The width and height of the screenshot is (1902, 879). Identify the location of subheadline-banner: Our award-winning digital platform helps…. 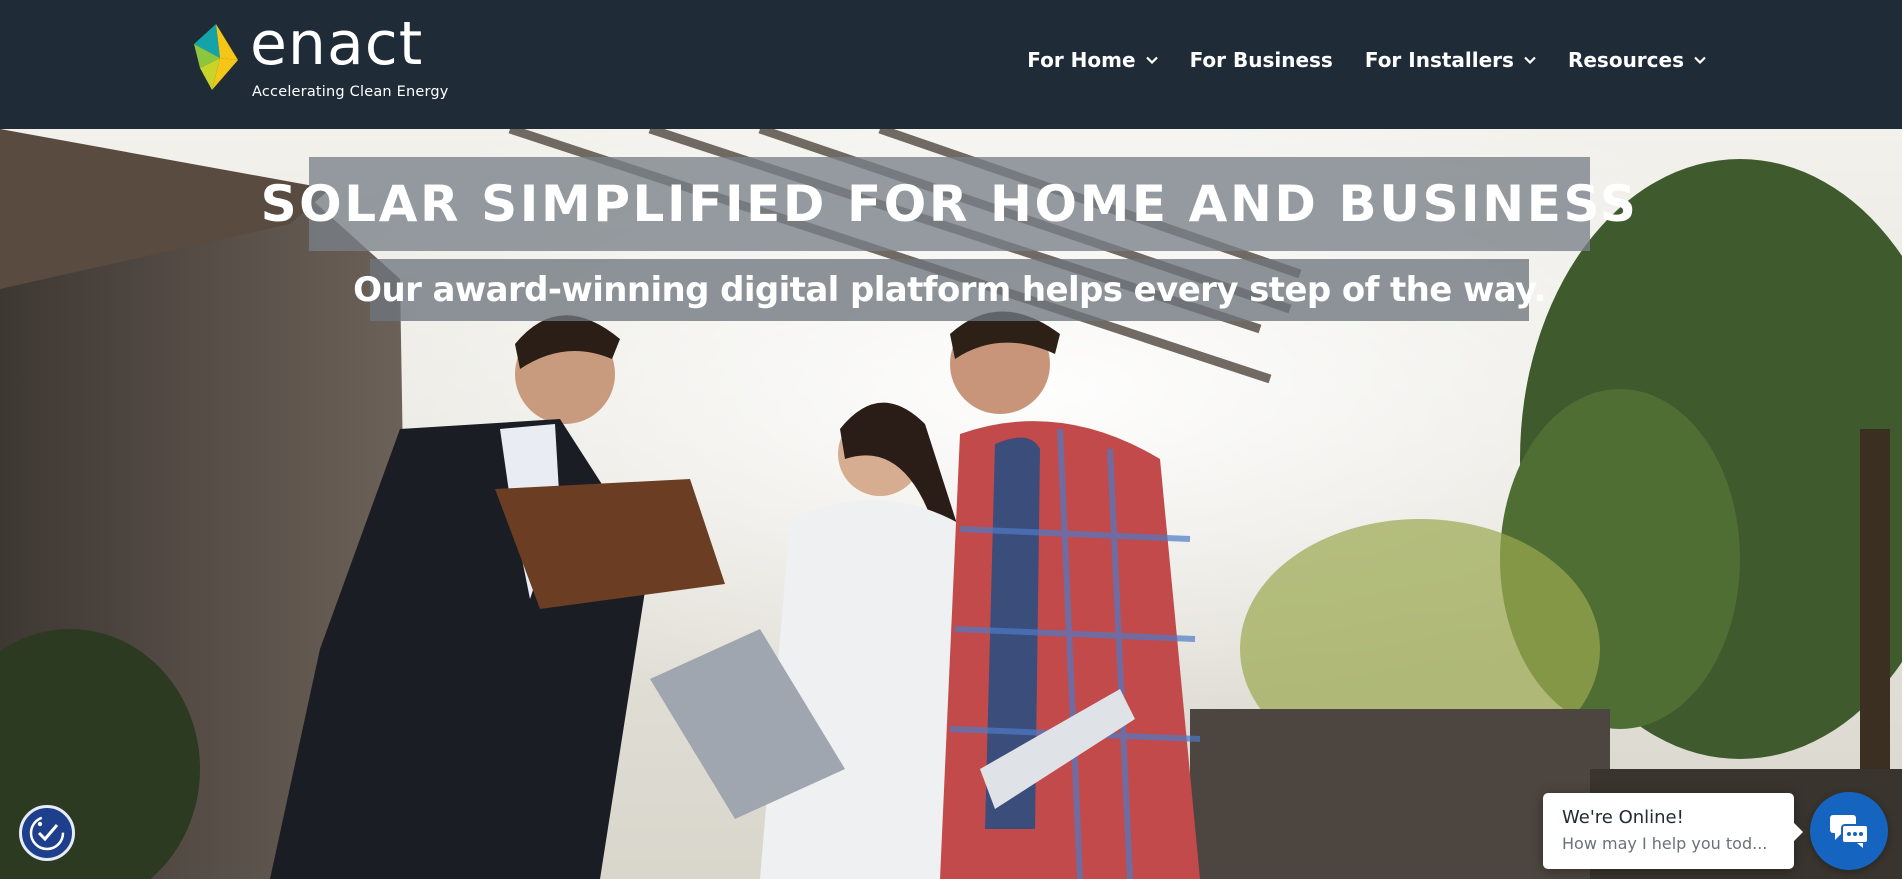
(949, 290).